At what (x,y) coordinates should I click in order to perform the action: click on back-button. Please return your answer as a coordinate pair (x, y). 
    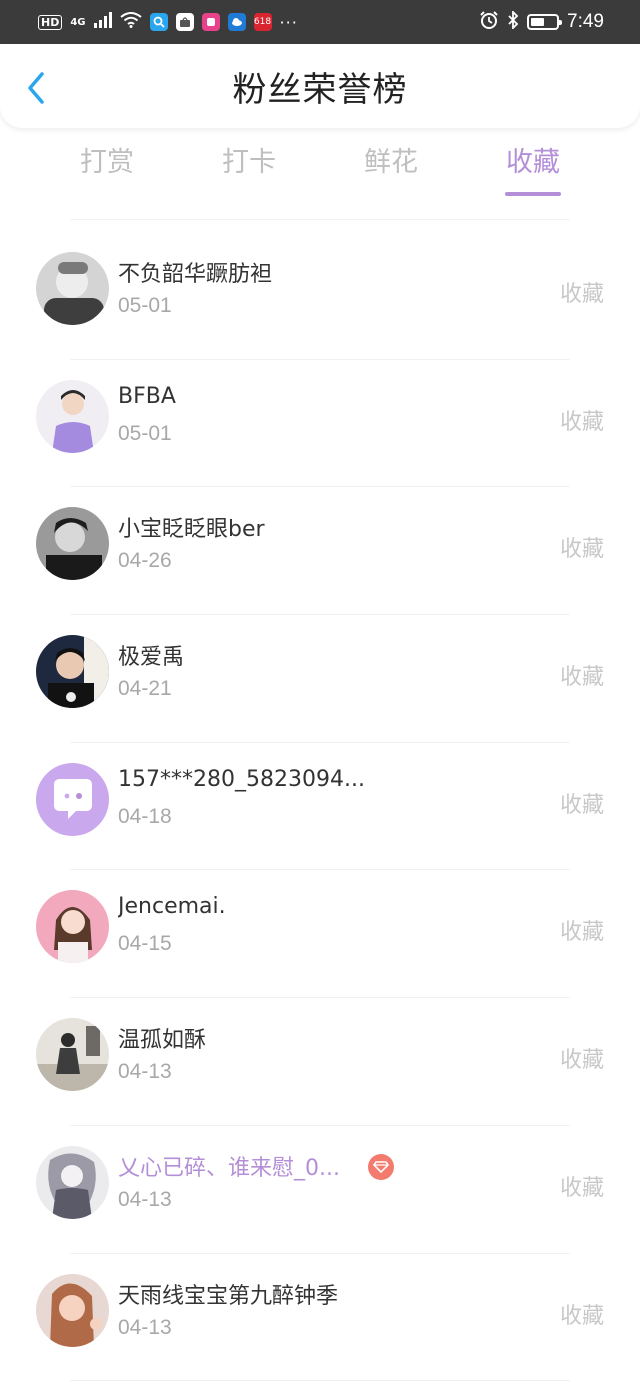
    Looking at the image, I should click on (36, 88).